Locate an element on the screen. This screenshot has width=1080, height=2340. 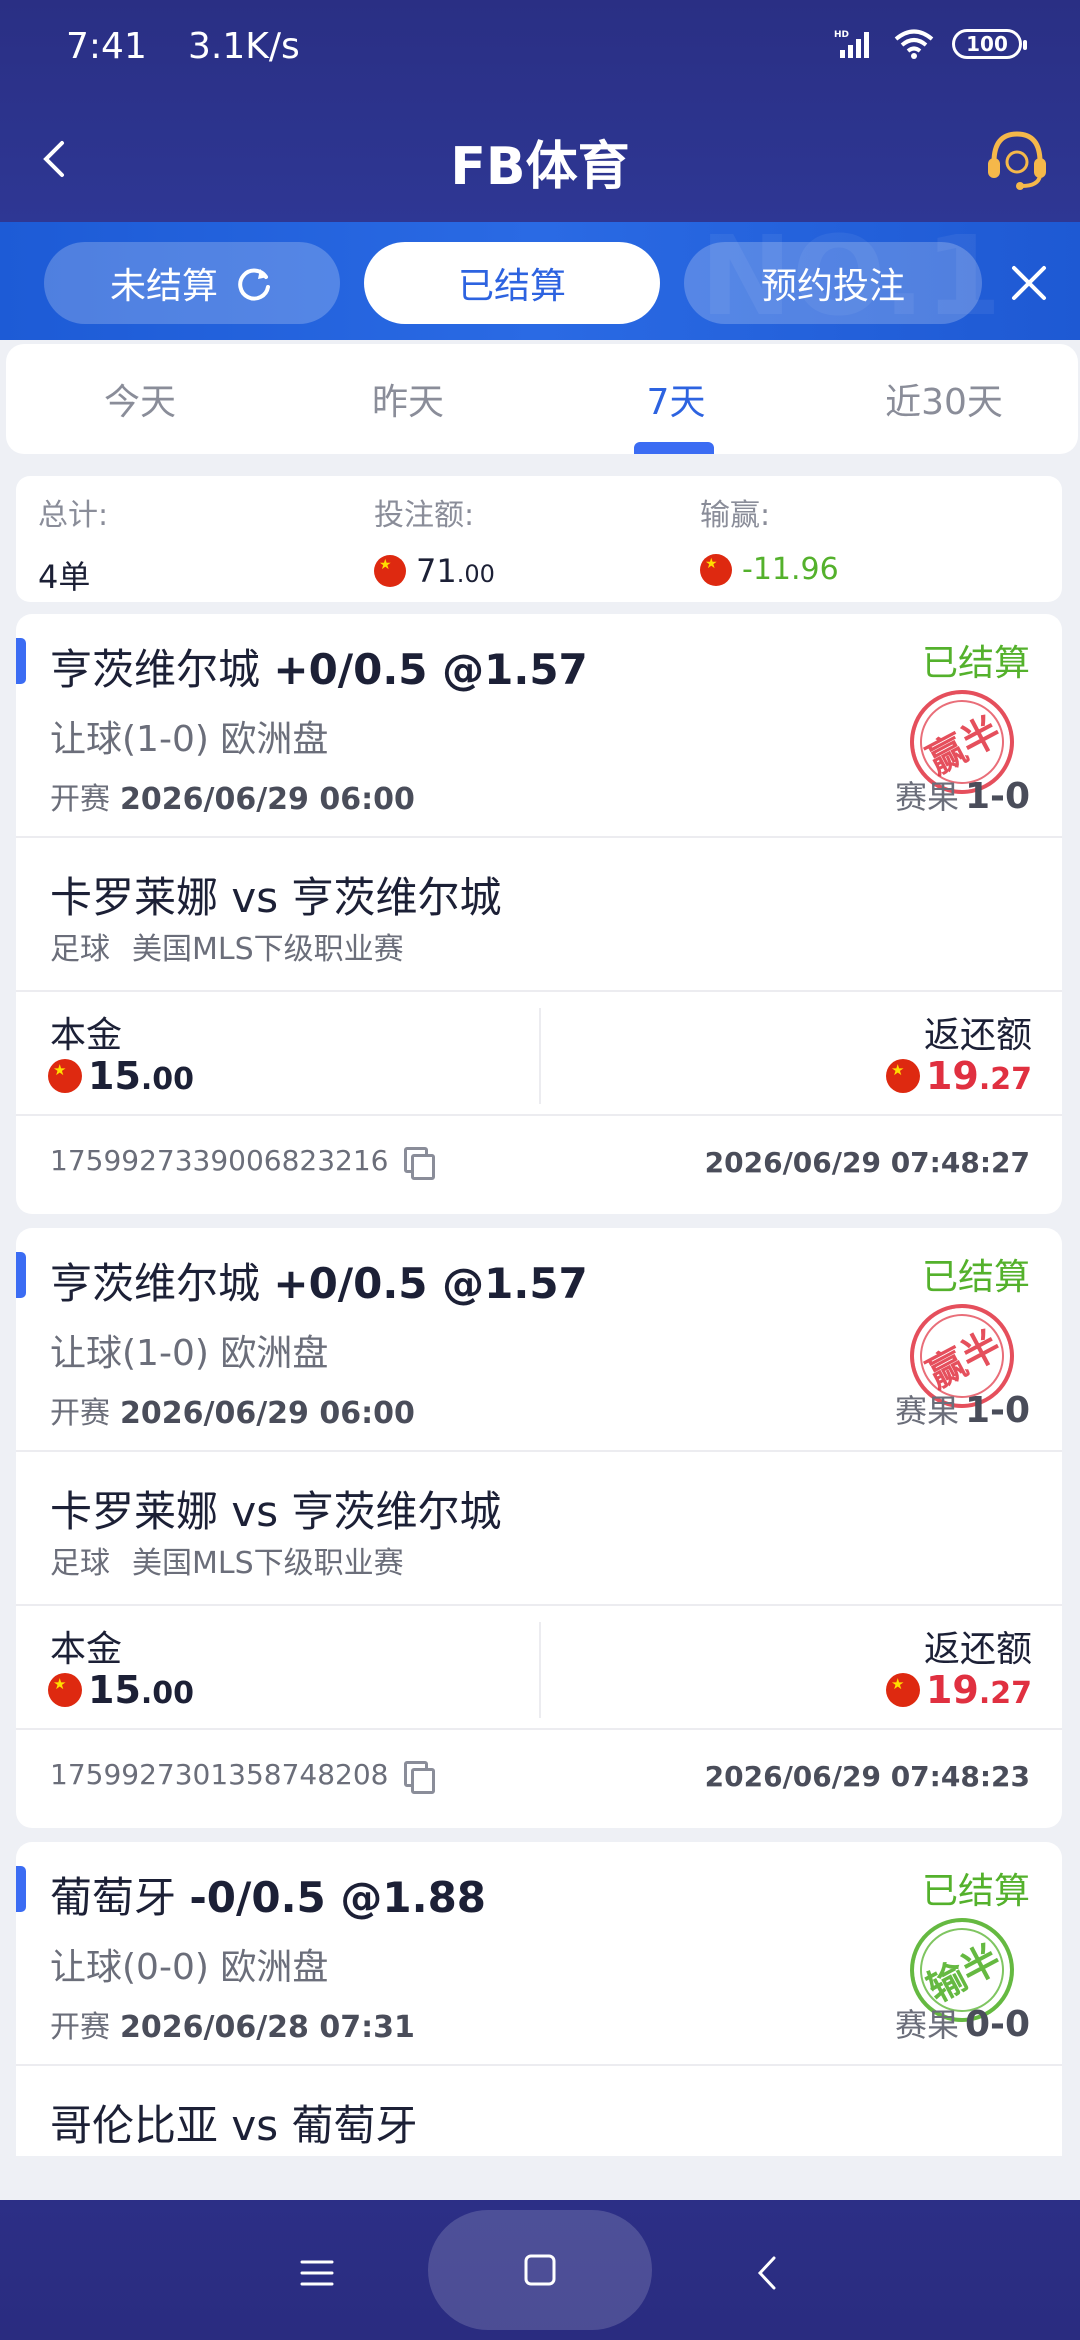
svg-text: HD is located at coordinates (841, 35).